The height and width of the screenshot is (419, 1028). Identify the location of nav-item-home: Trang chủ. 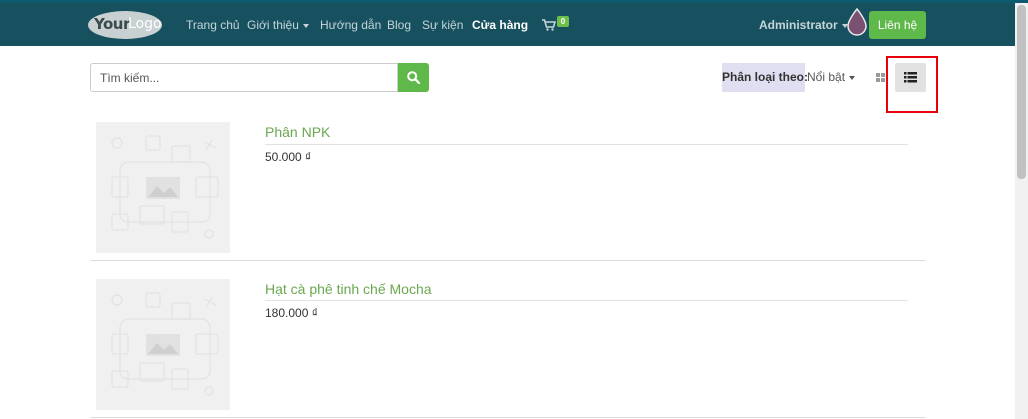
(213, 25).